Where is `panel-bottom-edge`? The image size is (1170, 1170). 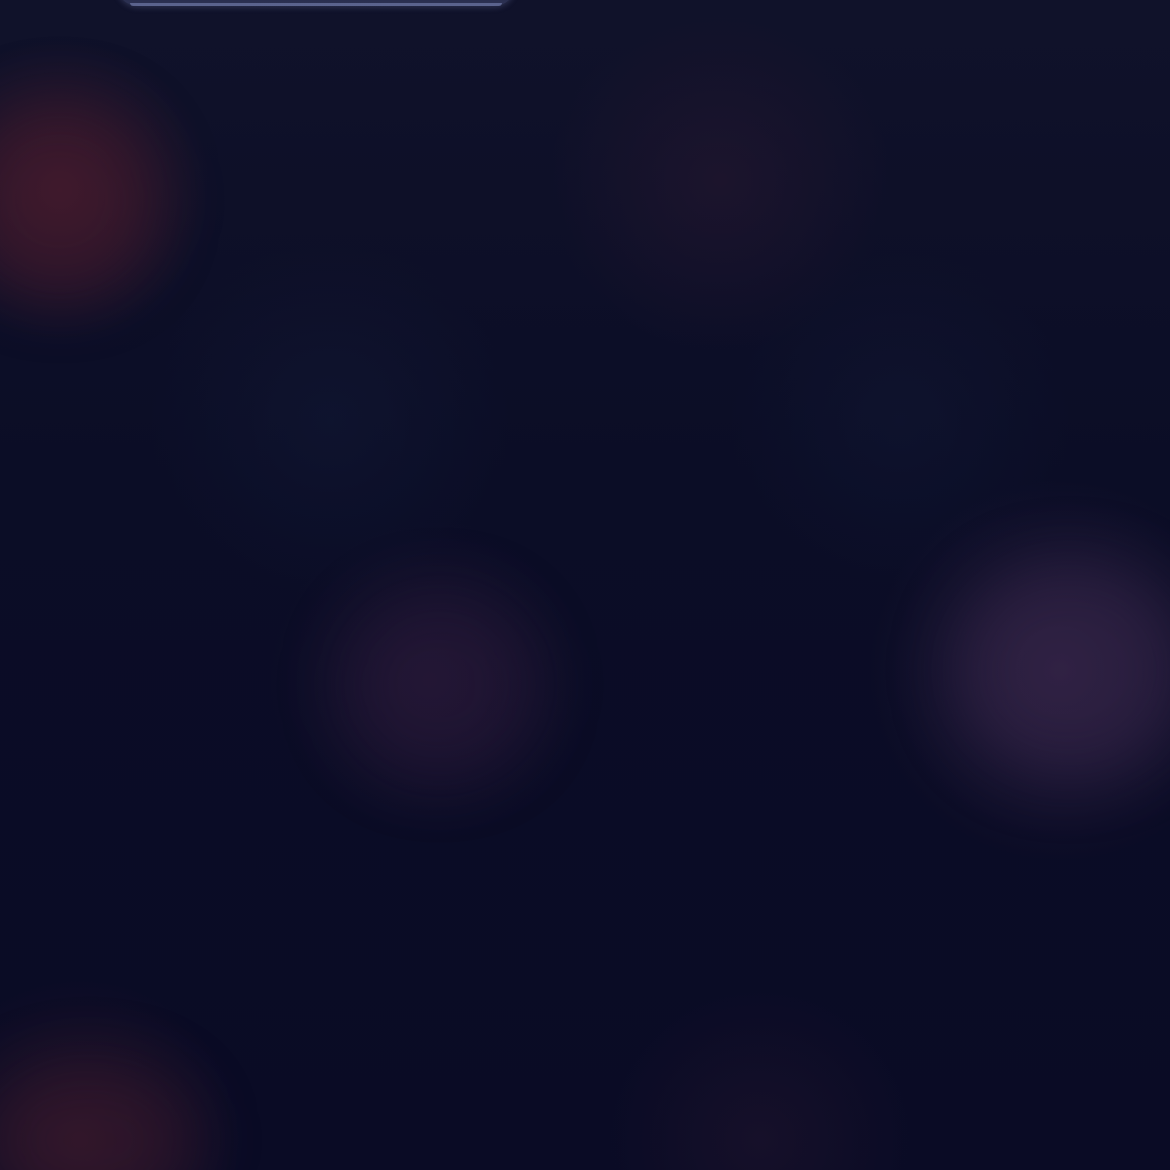 panel-bottom-edge is located at coordinates (316, 4).